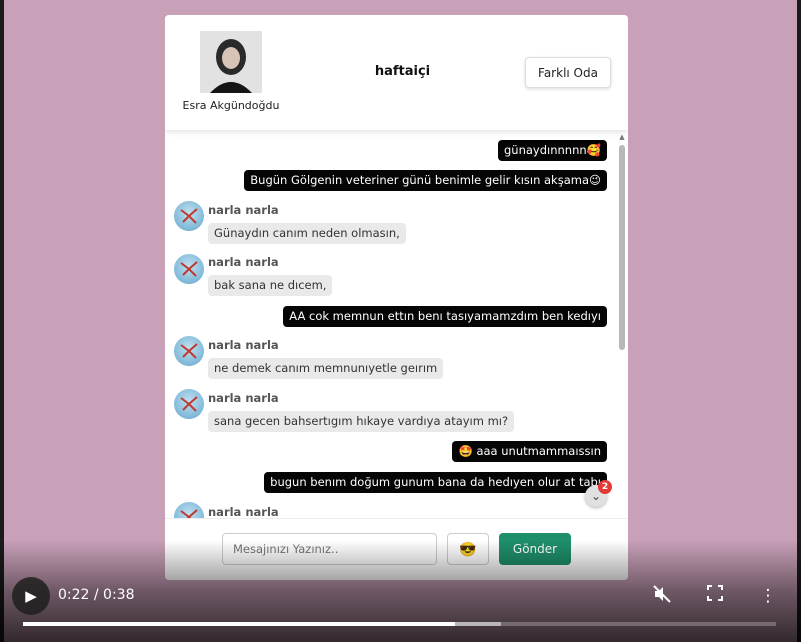 This screenshot has width=801, height=642. I want to click on different-room-button: Farklı Oda, so click(568, 72).